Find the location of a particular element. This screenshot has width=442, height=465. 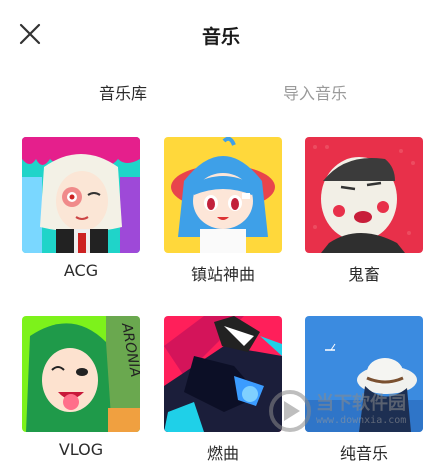

watermark-url: www.downxia.com is located at coordinates (361, 420).